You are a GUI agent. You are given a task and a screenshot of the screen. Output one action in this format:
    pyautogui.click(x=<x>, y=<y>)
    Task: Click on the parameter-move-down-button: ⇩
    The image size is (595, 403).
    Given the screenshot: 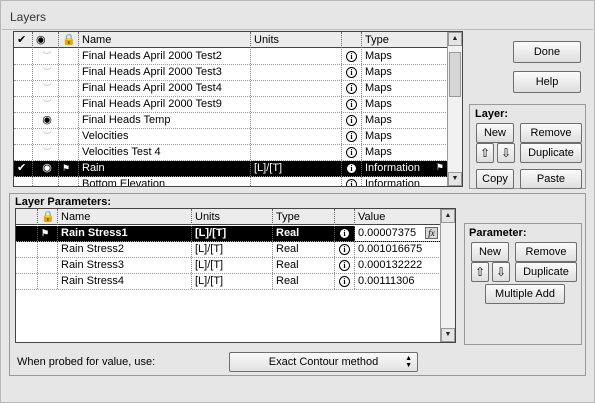 What is the action you would take?
    pyautogui.click(x=501, y=272)
    